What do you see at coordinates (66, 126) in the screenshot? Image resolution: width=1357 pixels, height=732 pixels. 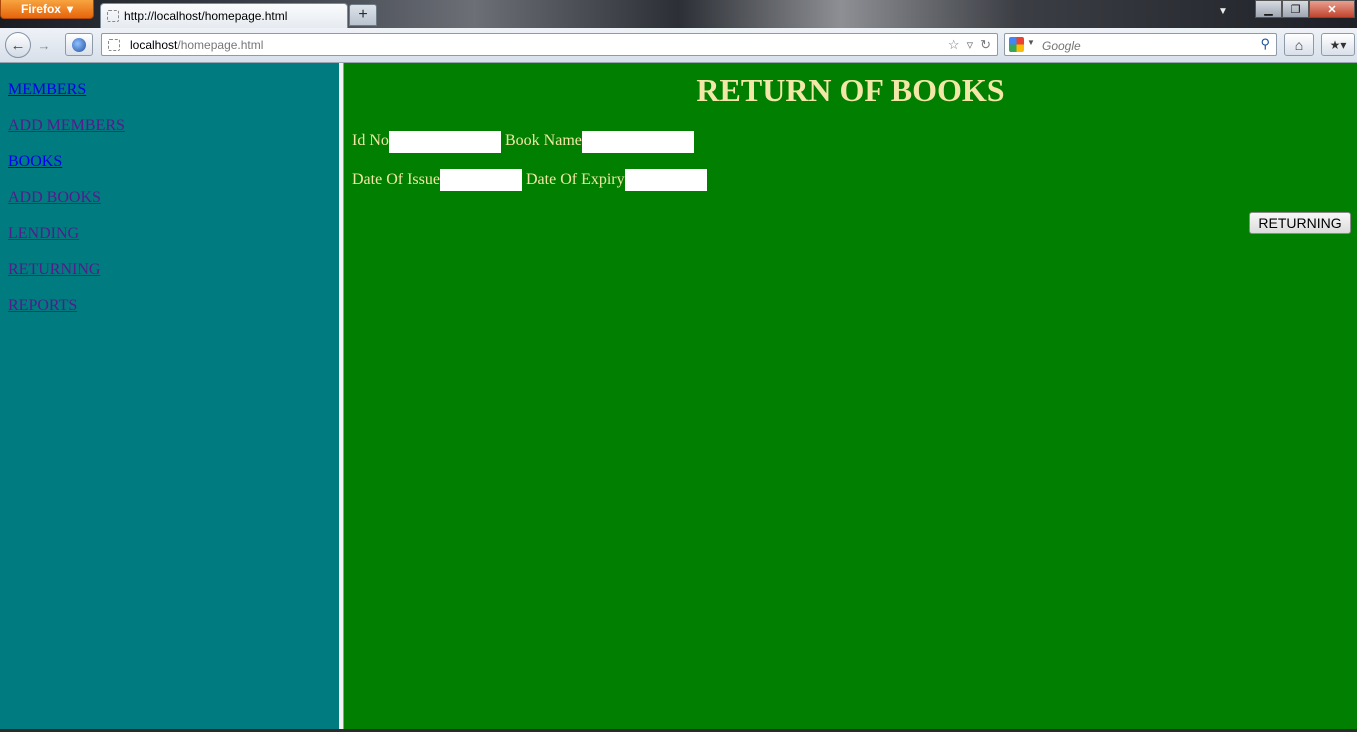 I see `sidebar-link-add-members: ADD MEMBERS` at bounding box center [66, 126].